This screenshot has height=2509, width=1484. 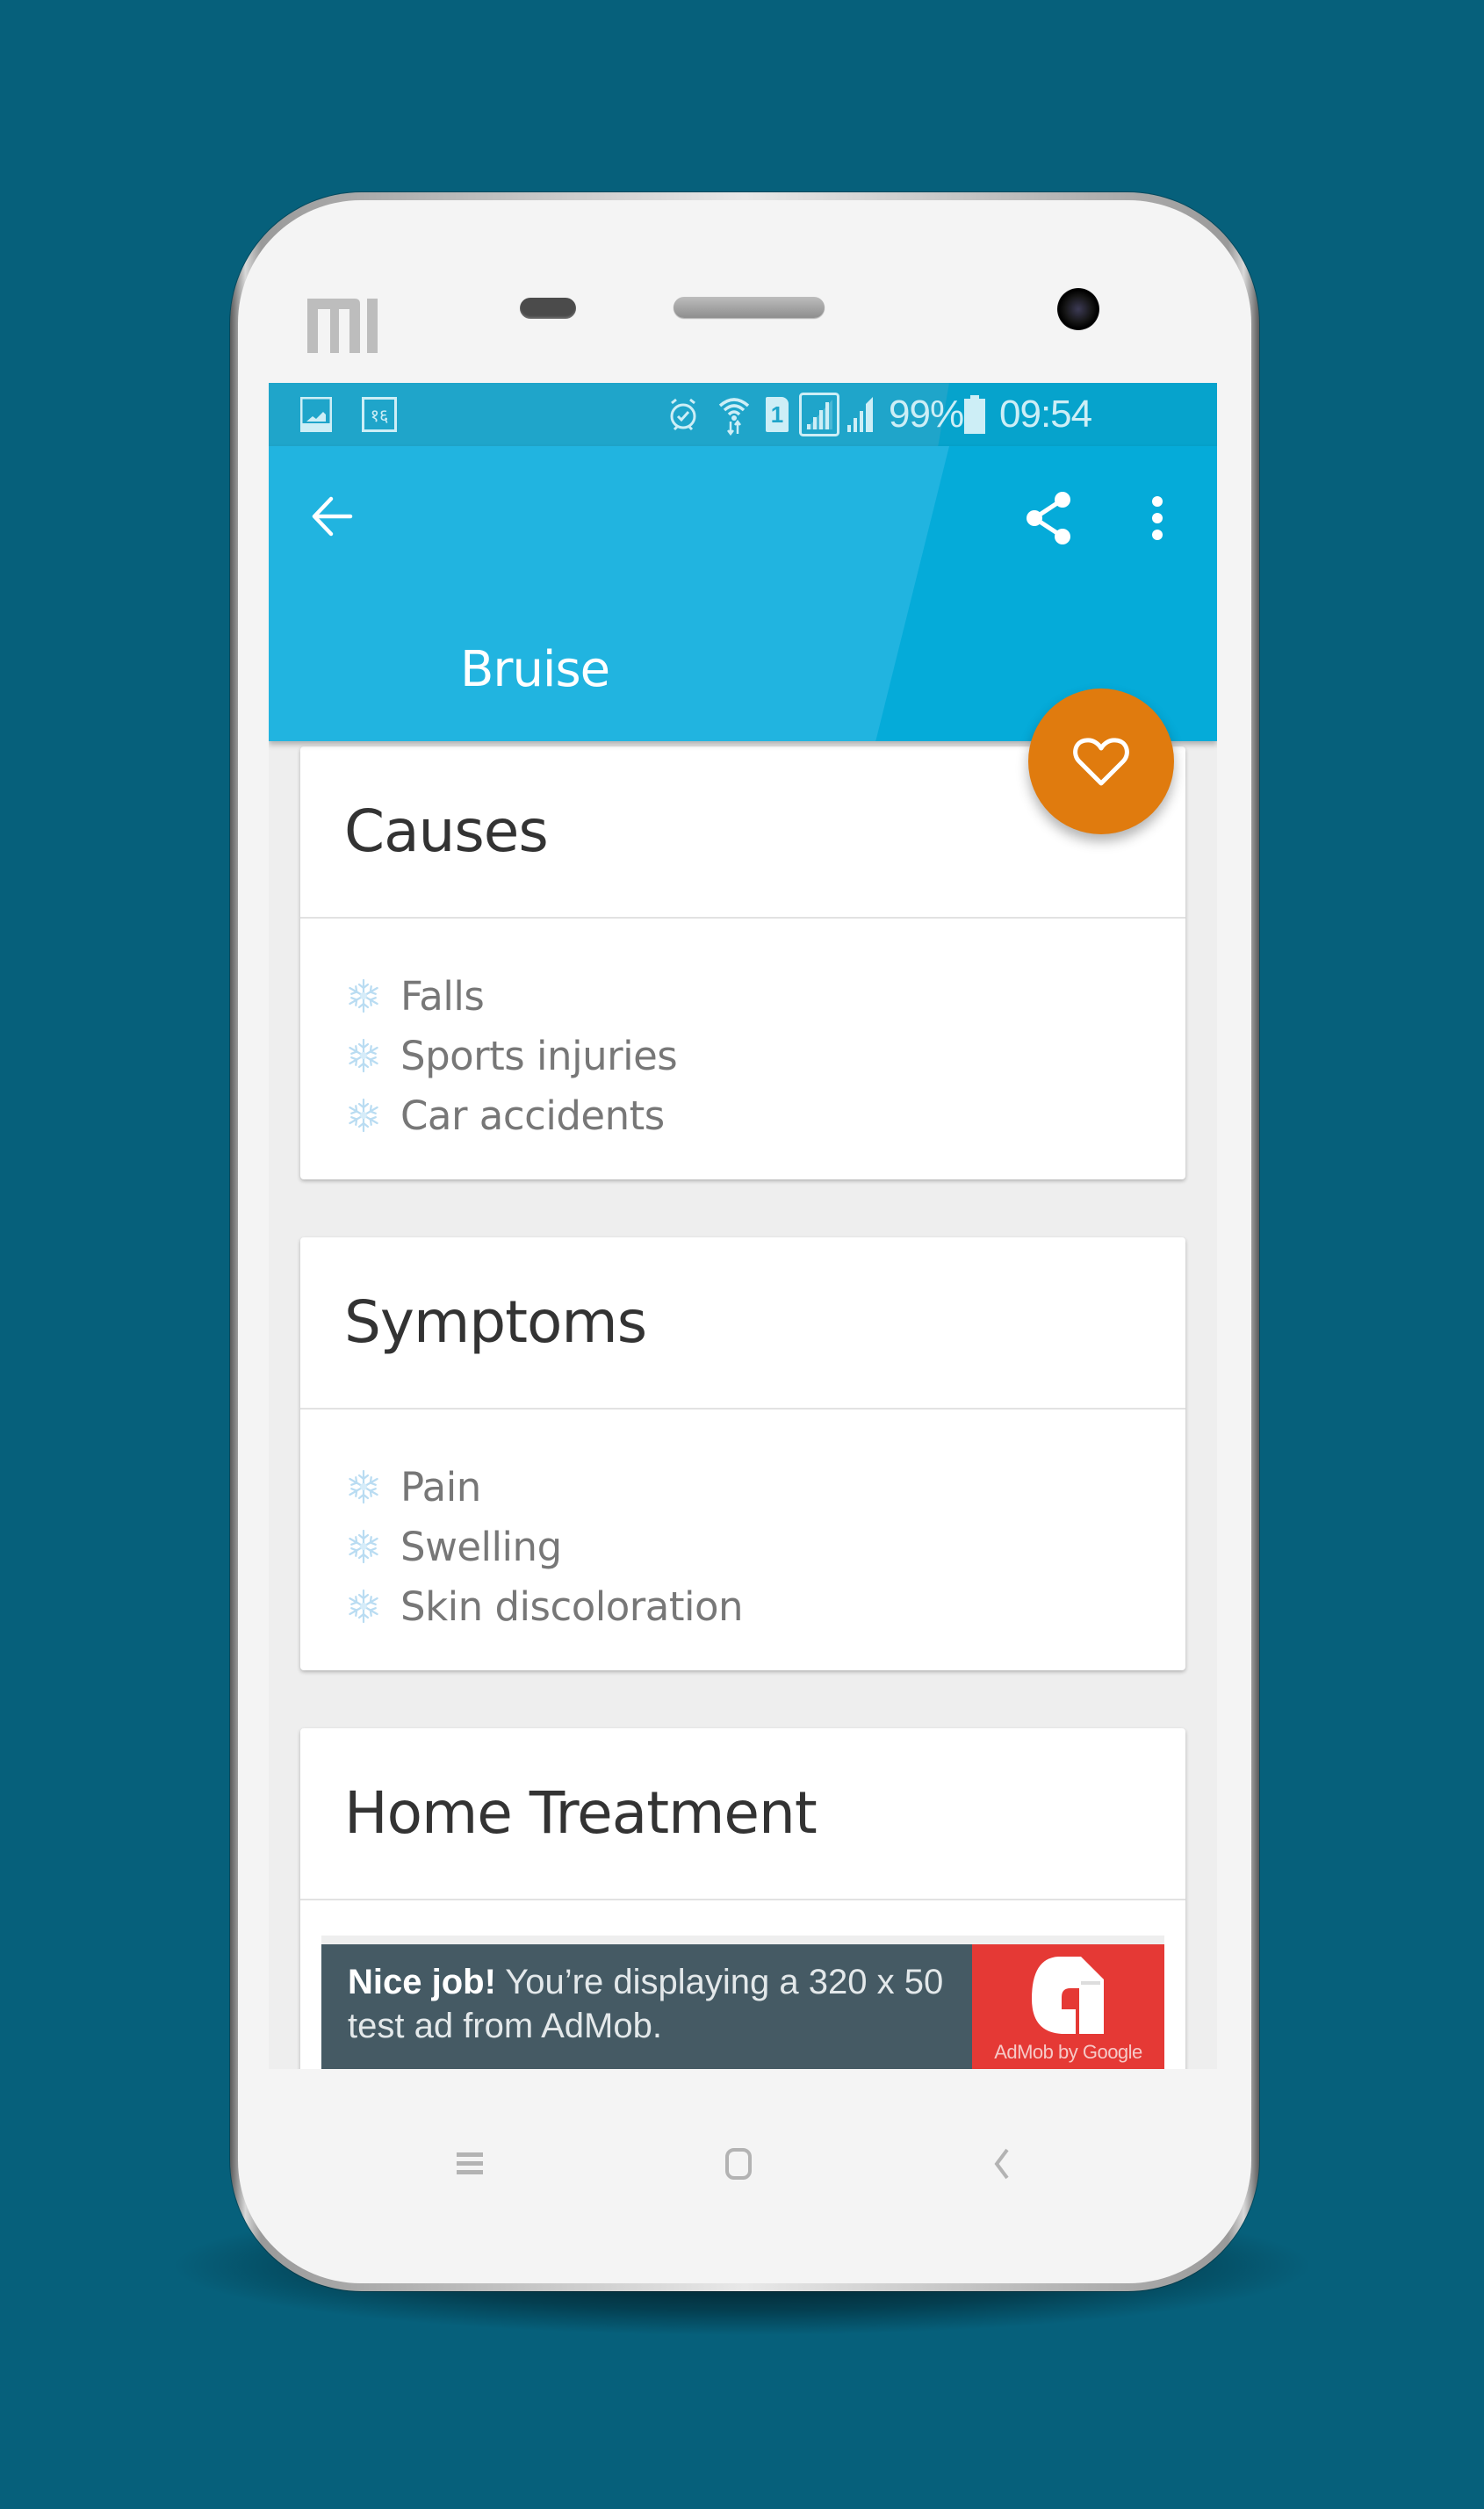 I want to click on front-camera, so click(x=1078, y=309).